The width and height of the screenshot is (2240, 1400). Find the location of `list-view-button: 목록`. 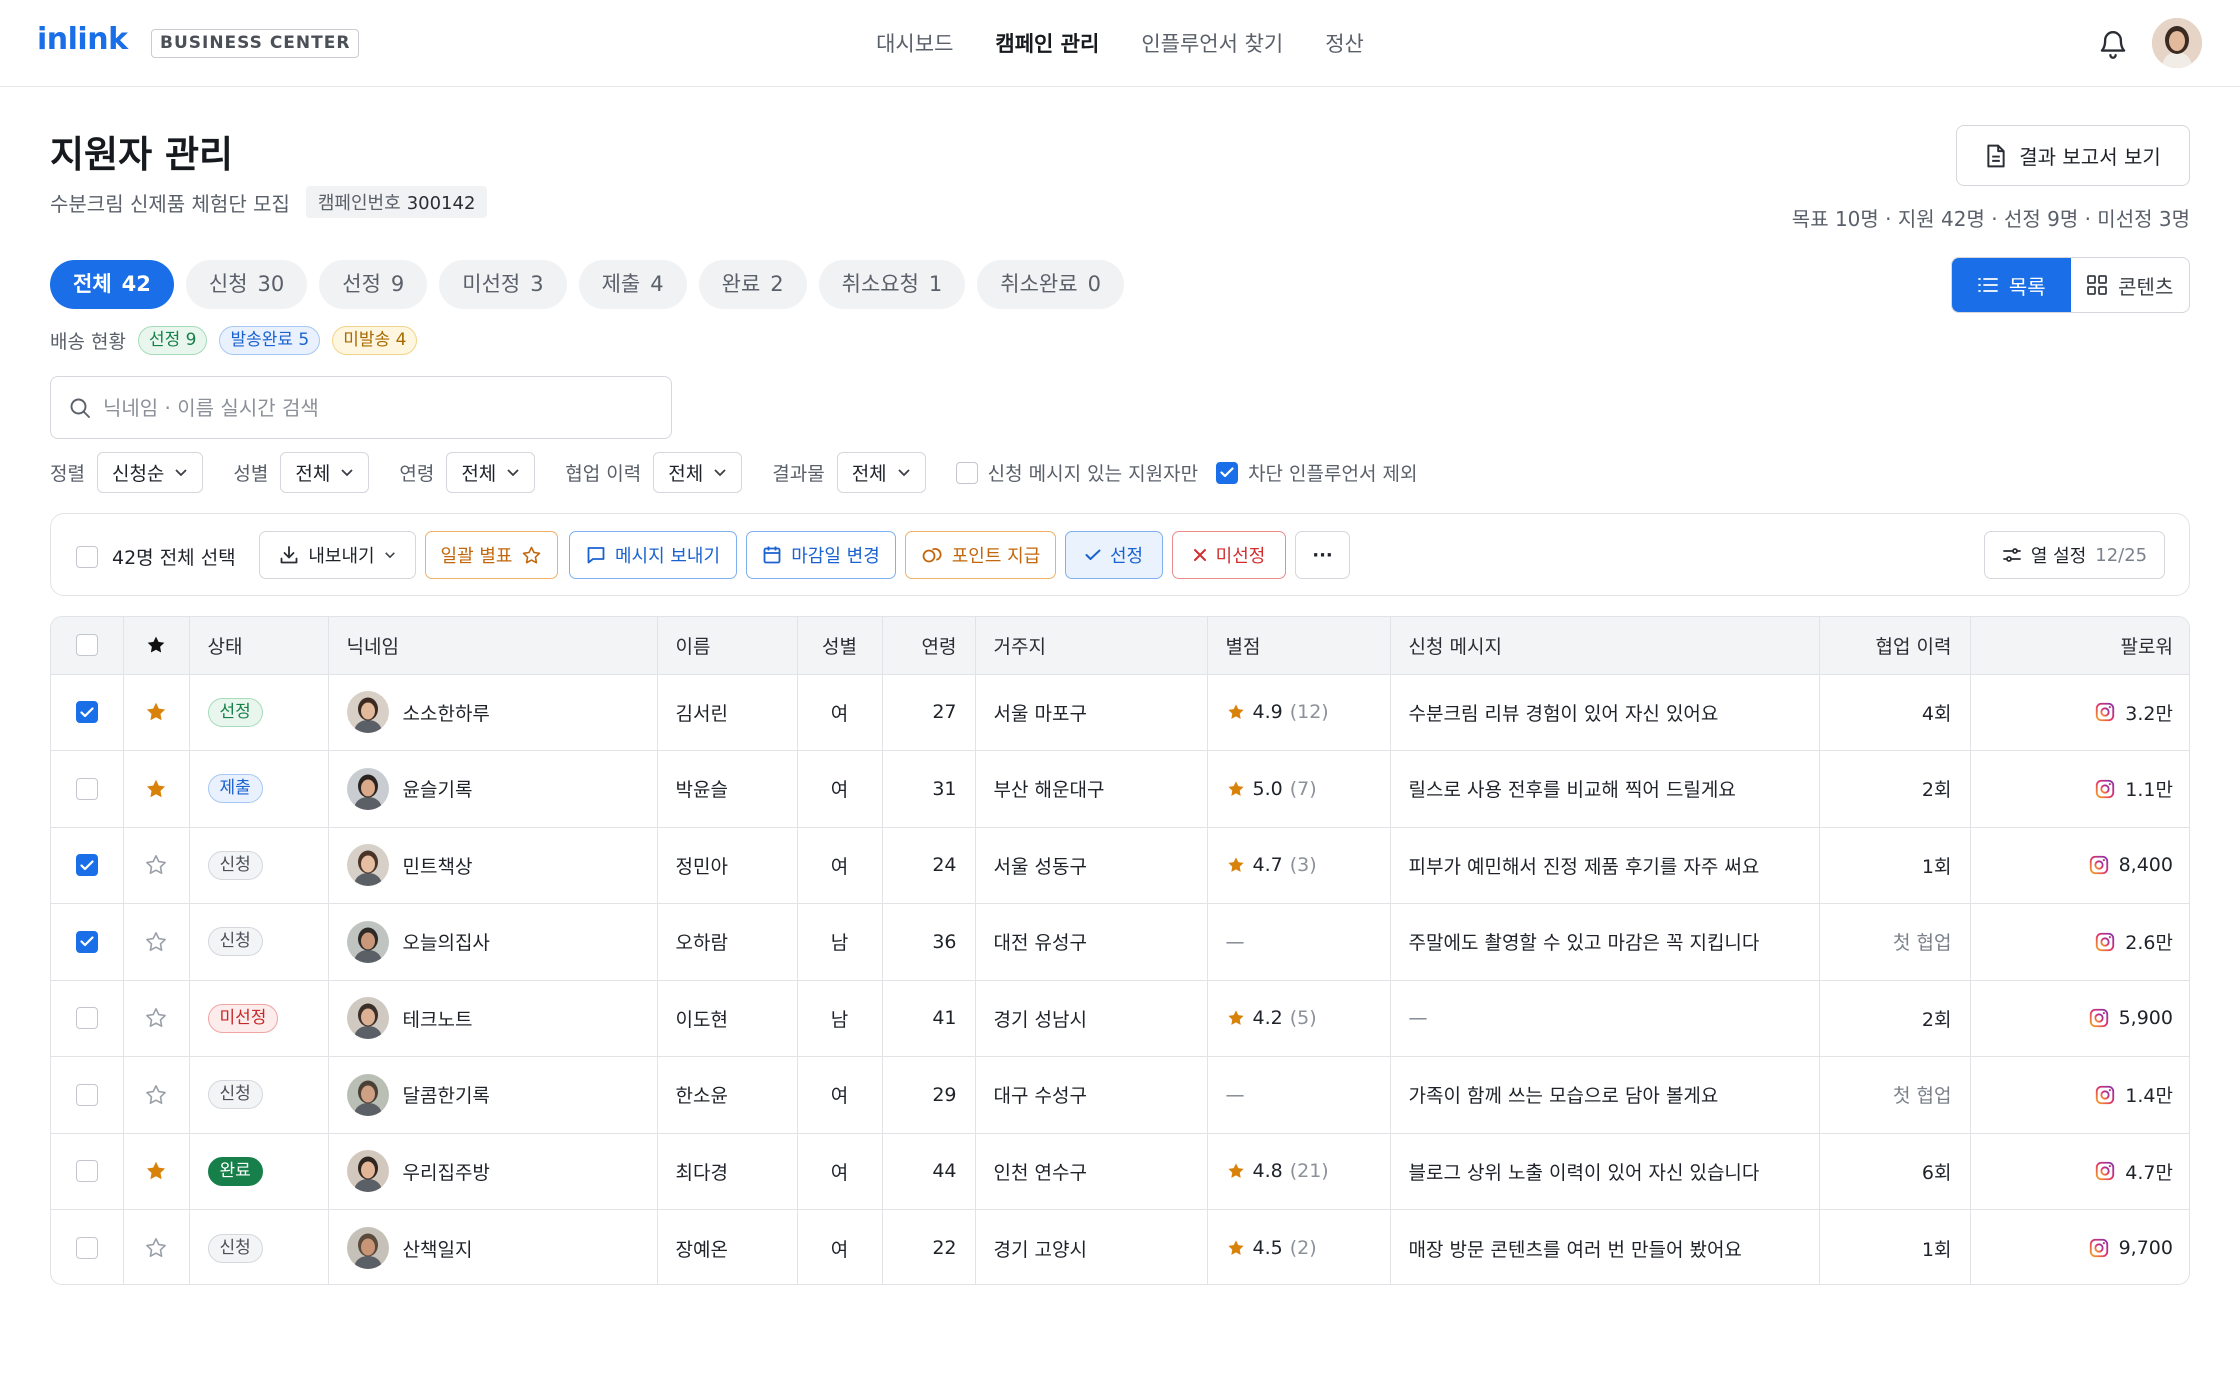

list-view-button: 목록 is located at coordinates (2011, 285).